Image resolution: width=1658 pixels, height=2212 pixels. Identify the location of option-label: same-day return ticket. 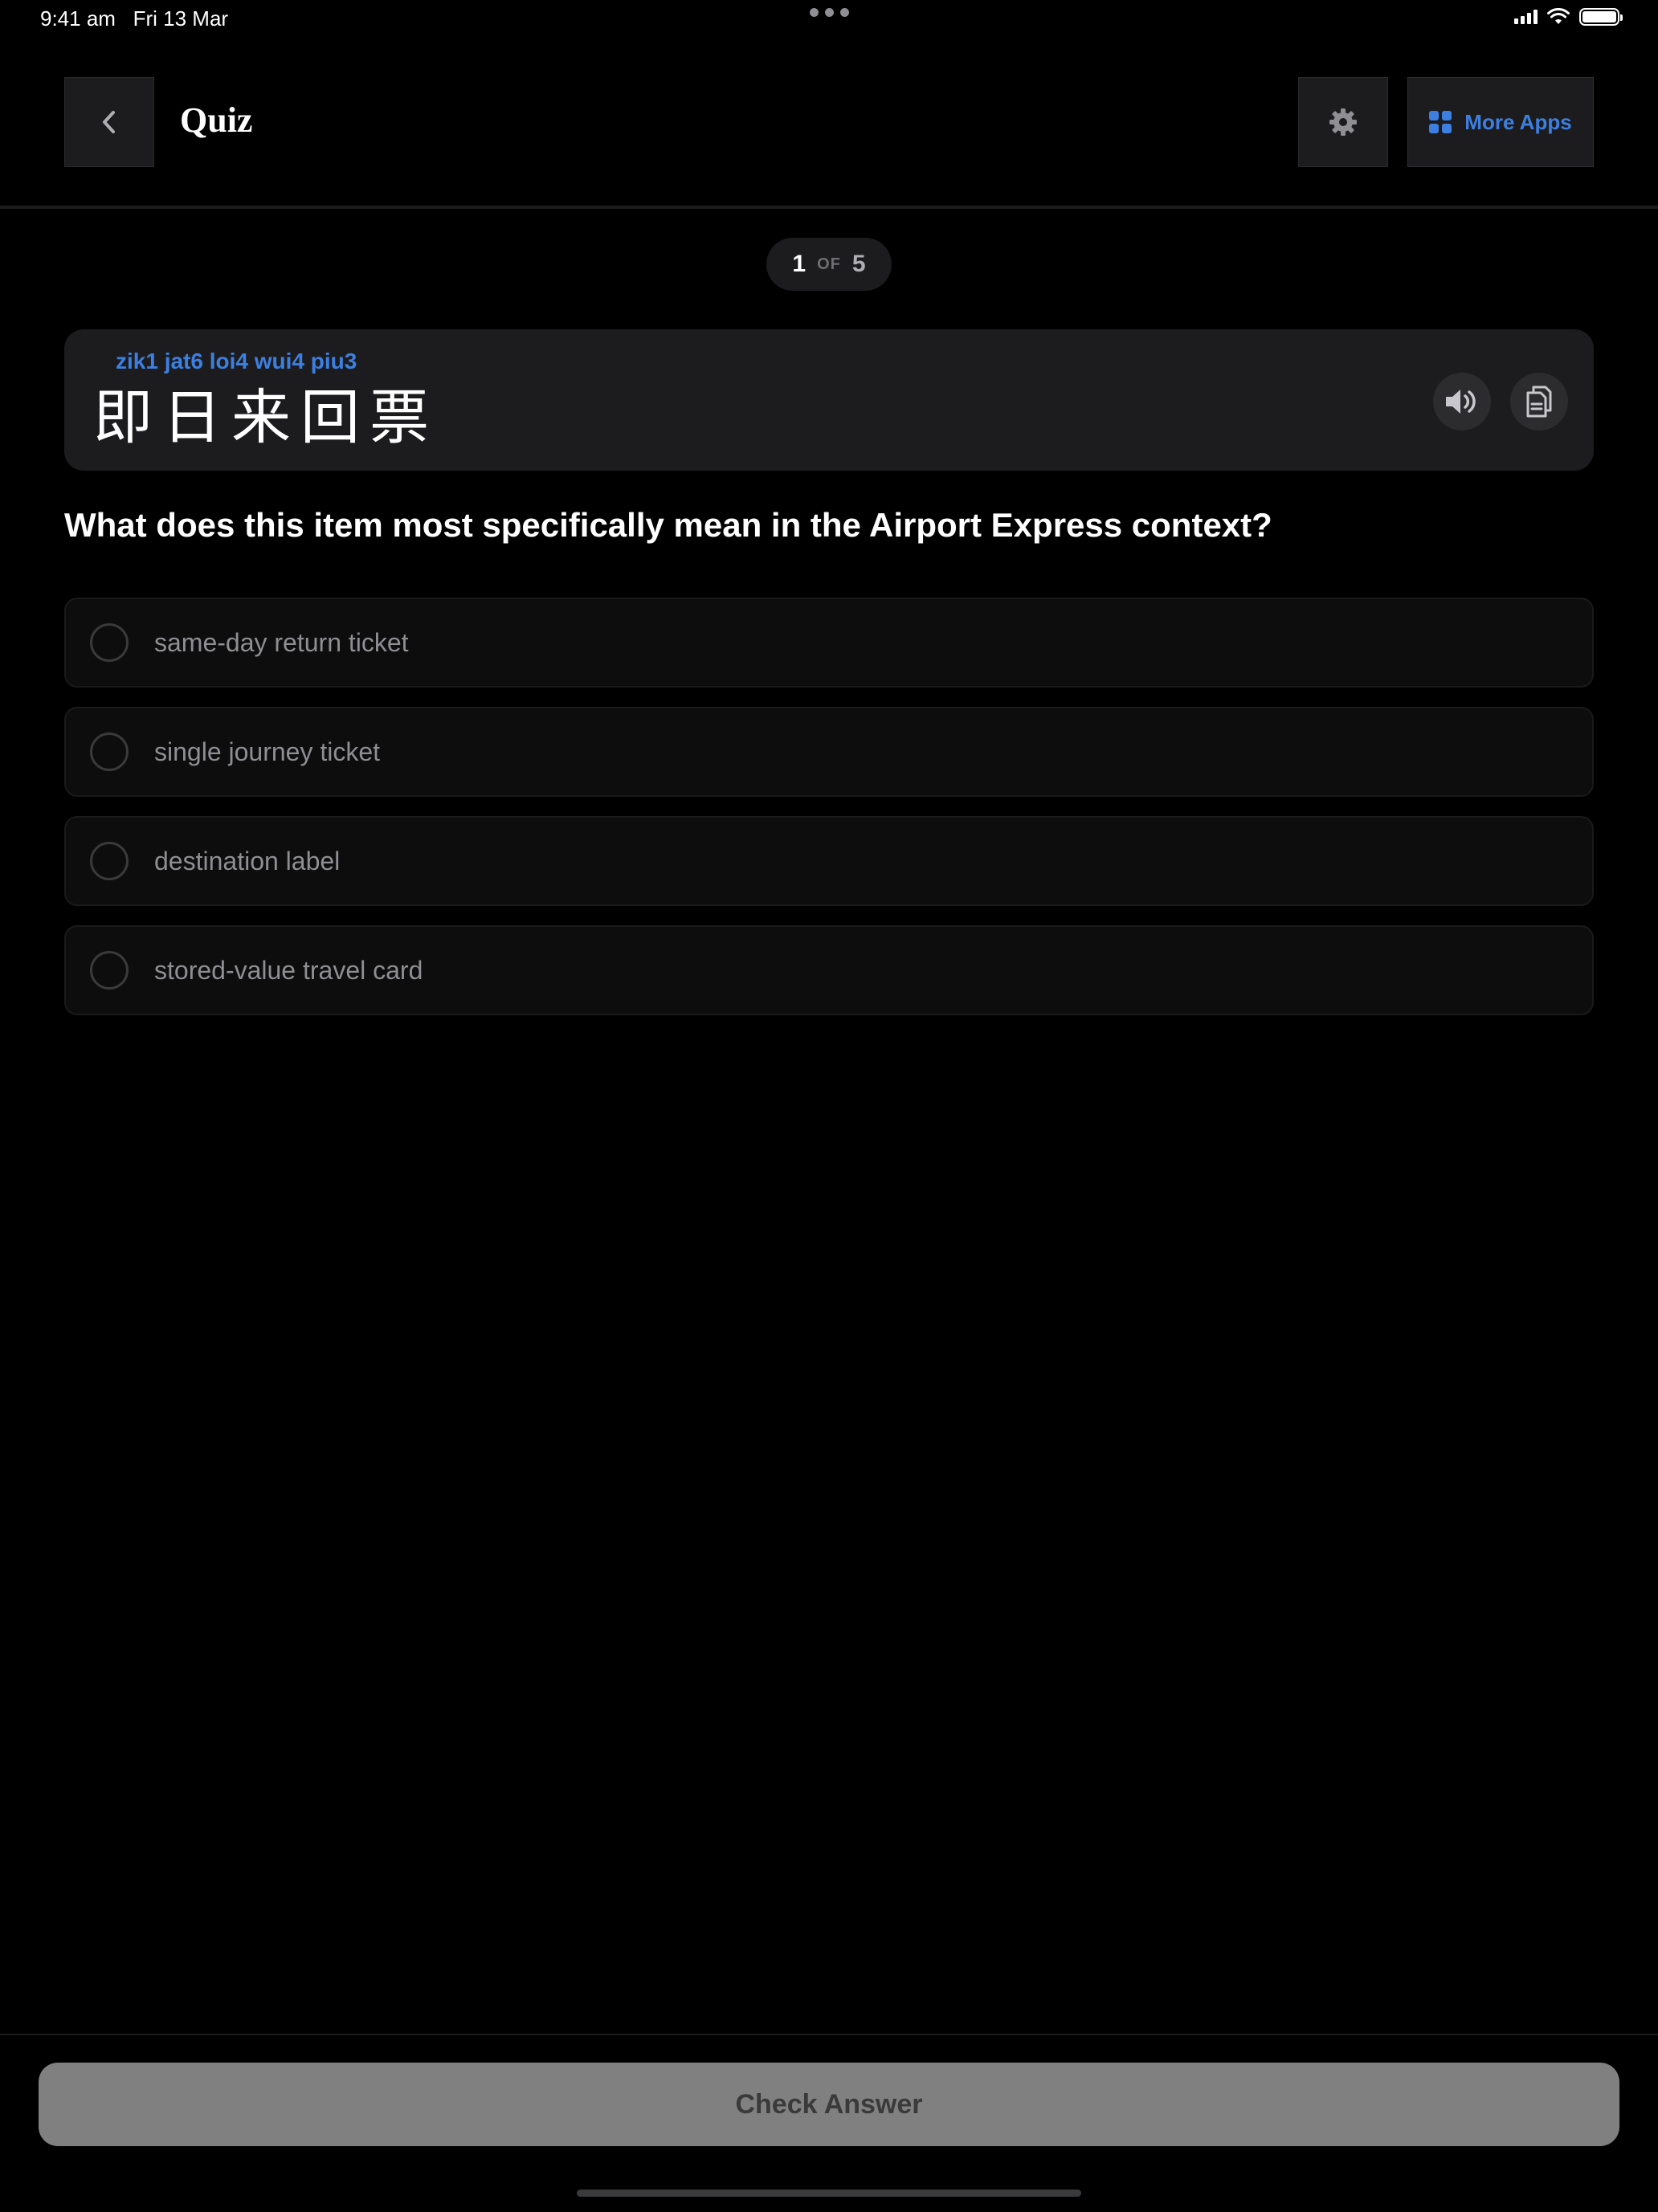
(281, 642).